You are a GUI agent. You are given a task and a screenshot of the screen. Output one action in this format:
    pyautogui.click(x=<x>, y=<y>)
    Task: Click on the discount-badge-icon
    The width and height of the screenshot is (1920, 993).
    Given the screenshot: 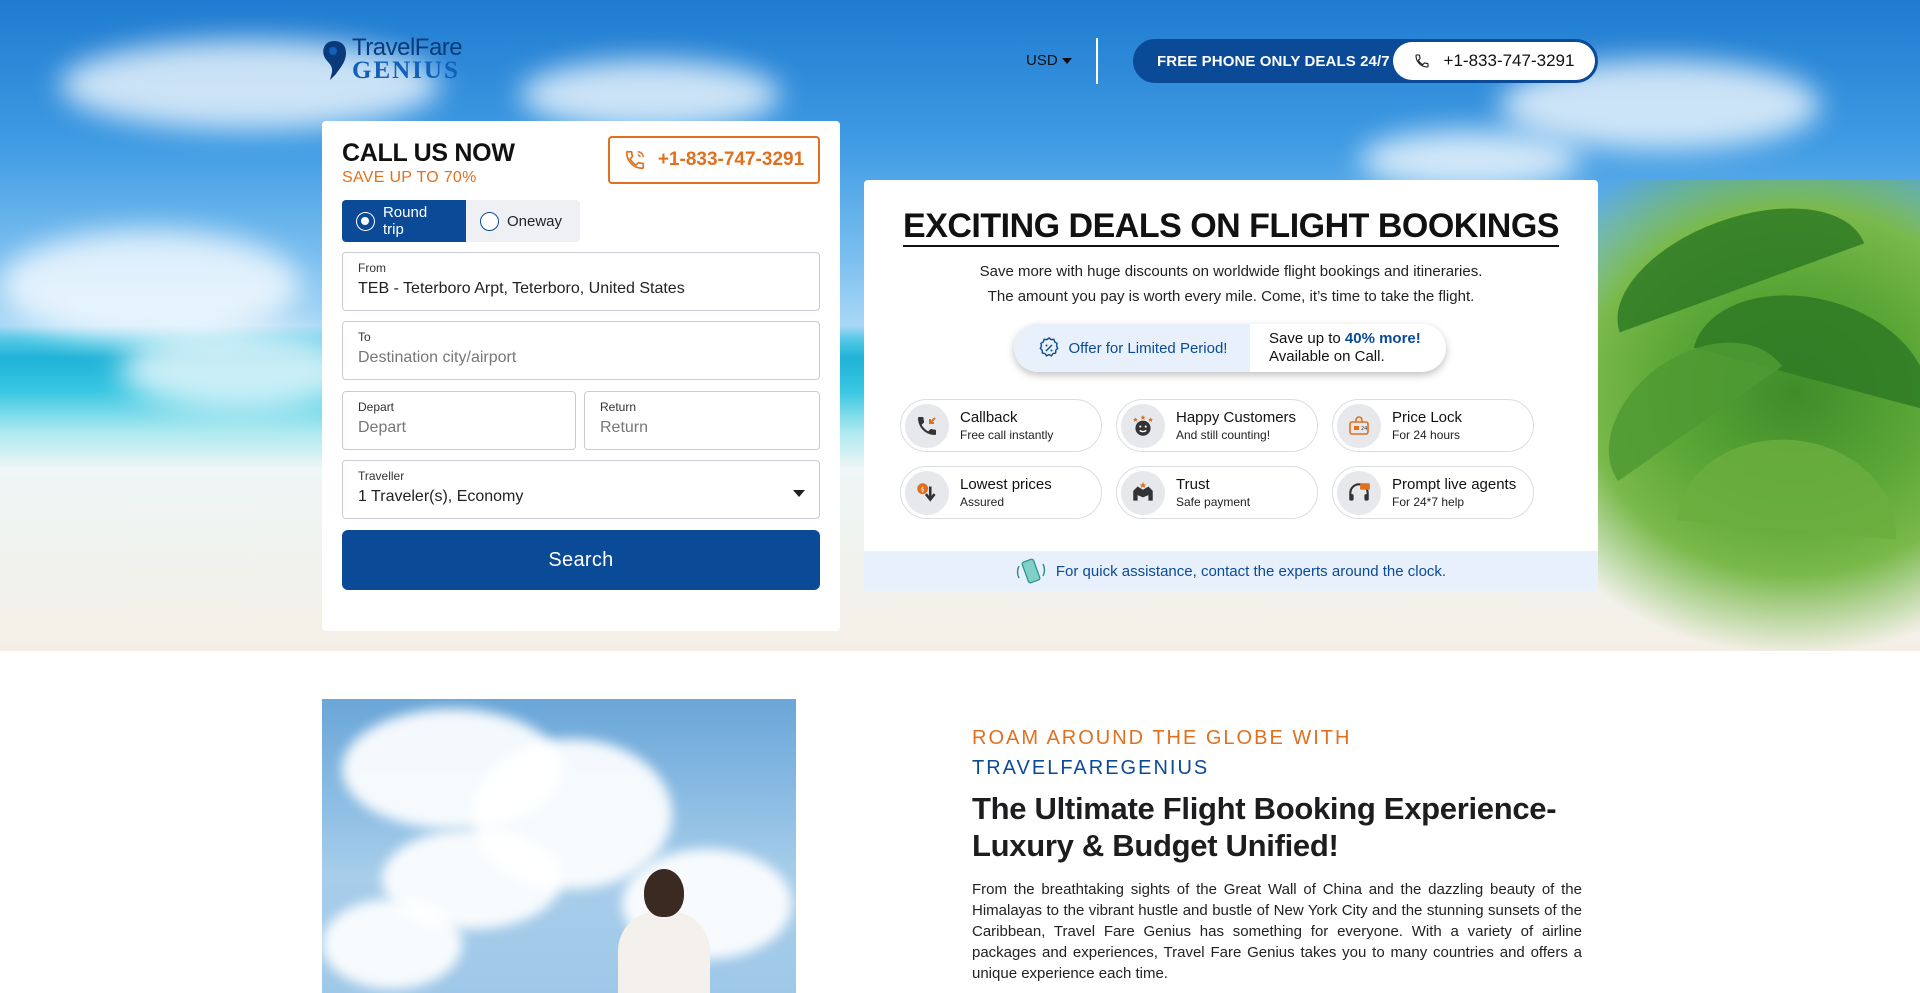 What is the action you would take?
    pyautogui.click(x=1048, y=347)
    